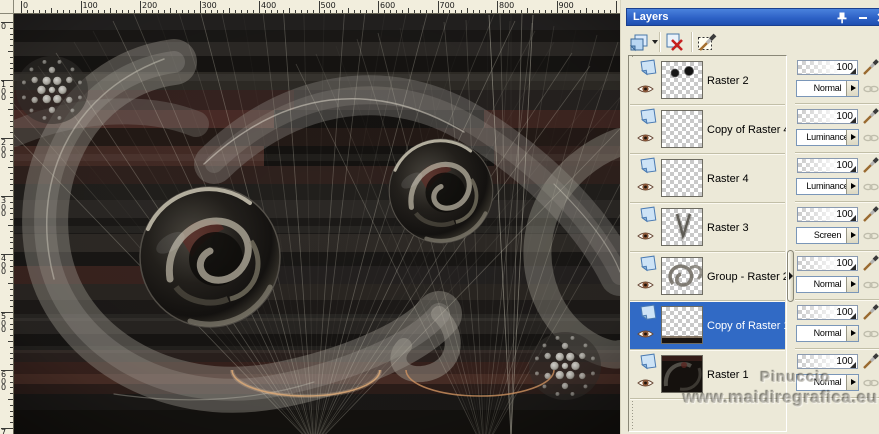 The width and height of the screenshot is (879, 434). What do you see at coordinates (790, 276) in the screenshot?
I see `splitter-grip` at bounding box center [790, 276].